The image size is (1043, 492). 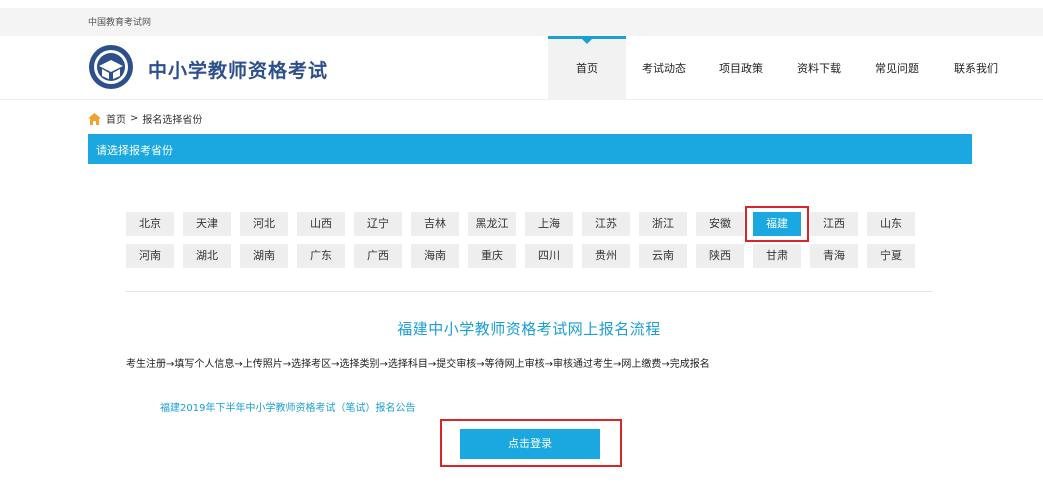 I want to click on province-chongqing: 重庆, so click(x=492, y=256).